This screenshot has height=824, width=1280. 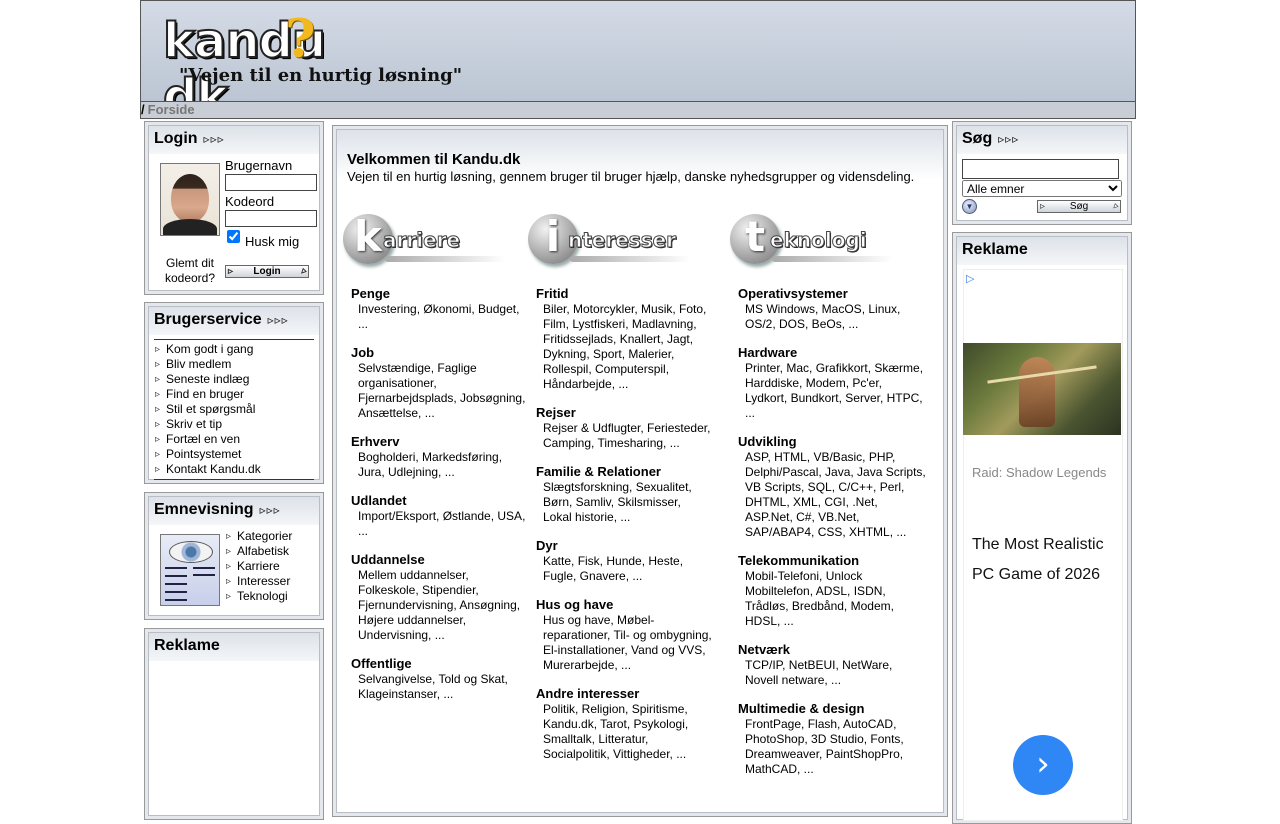 I want to click on search-input, so click(x=1040, y=169).